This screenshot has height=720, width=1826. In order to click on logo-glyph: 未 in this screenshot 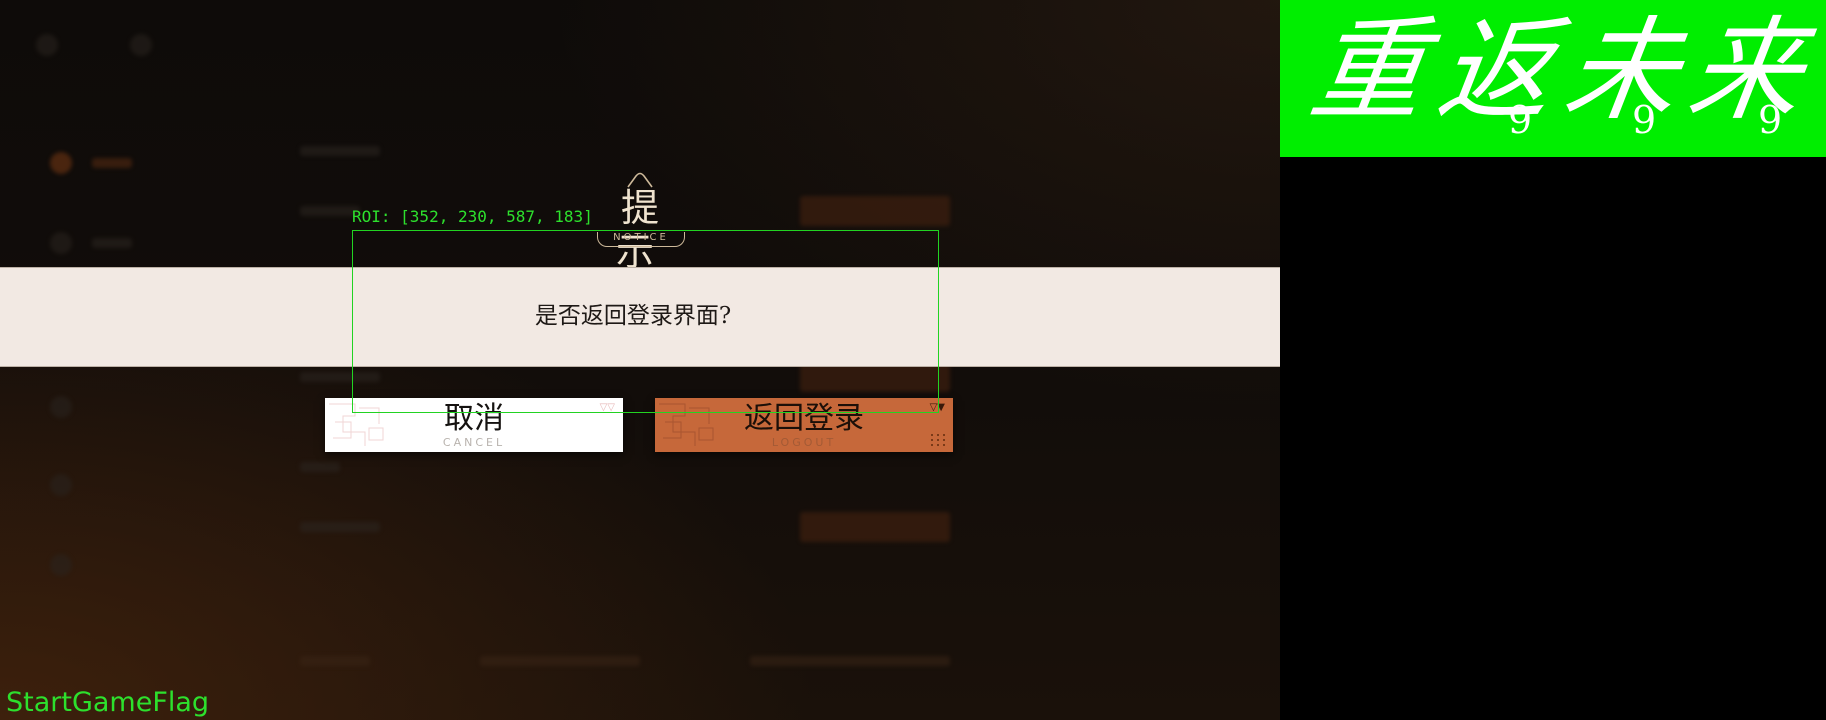, I will do `click(1622, 71)`.